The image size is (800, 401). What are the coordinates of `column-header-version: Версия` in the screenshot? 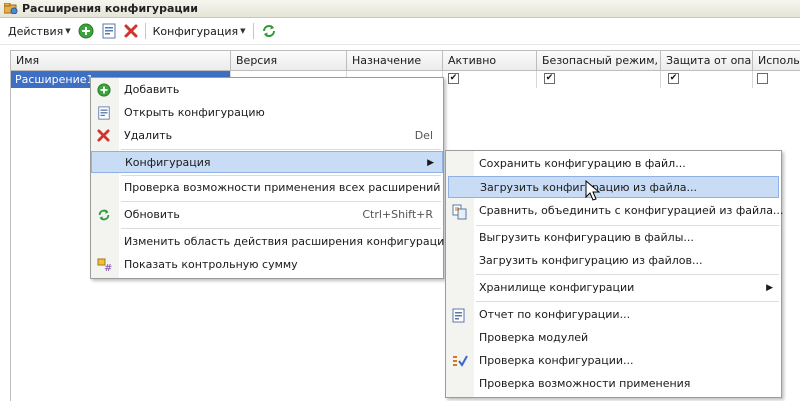 It's located at (289, 60).